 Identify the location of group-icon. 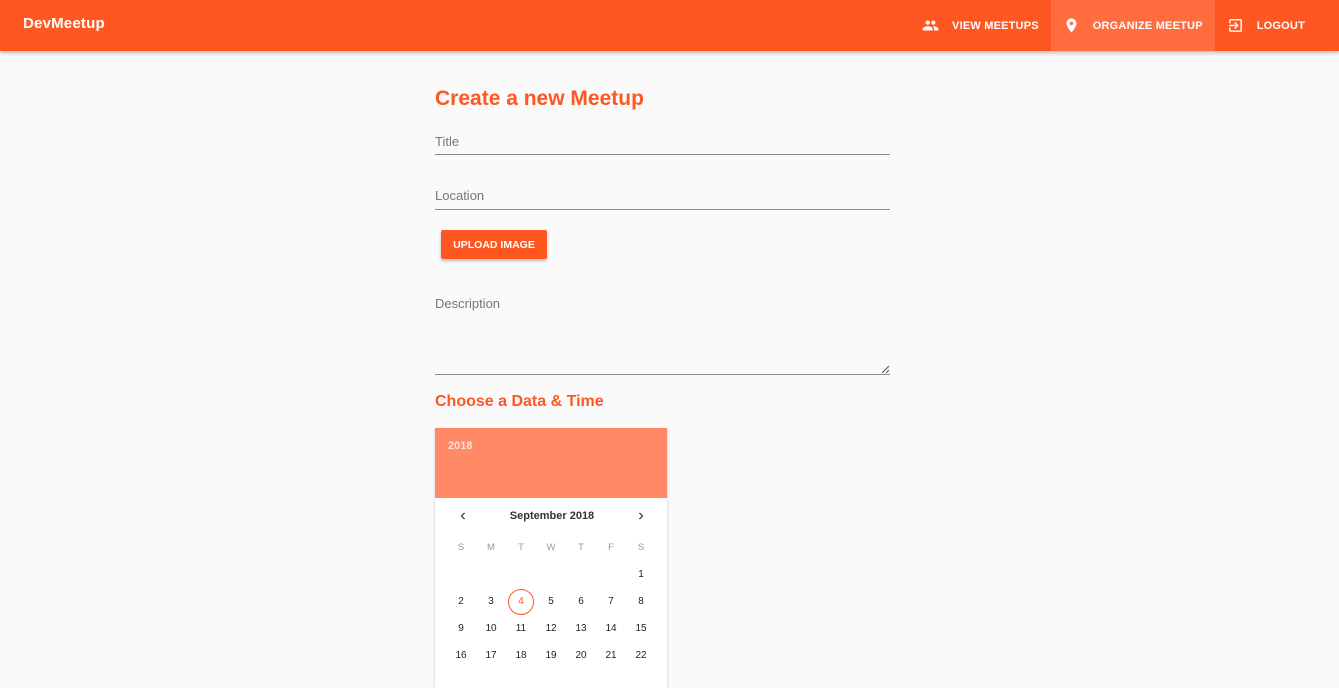
(930, 25).